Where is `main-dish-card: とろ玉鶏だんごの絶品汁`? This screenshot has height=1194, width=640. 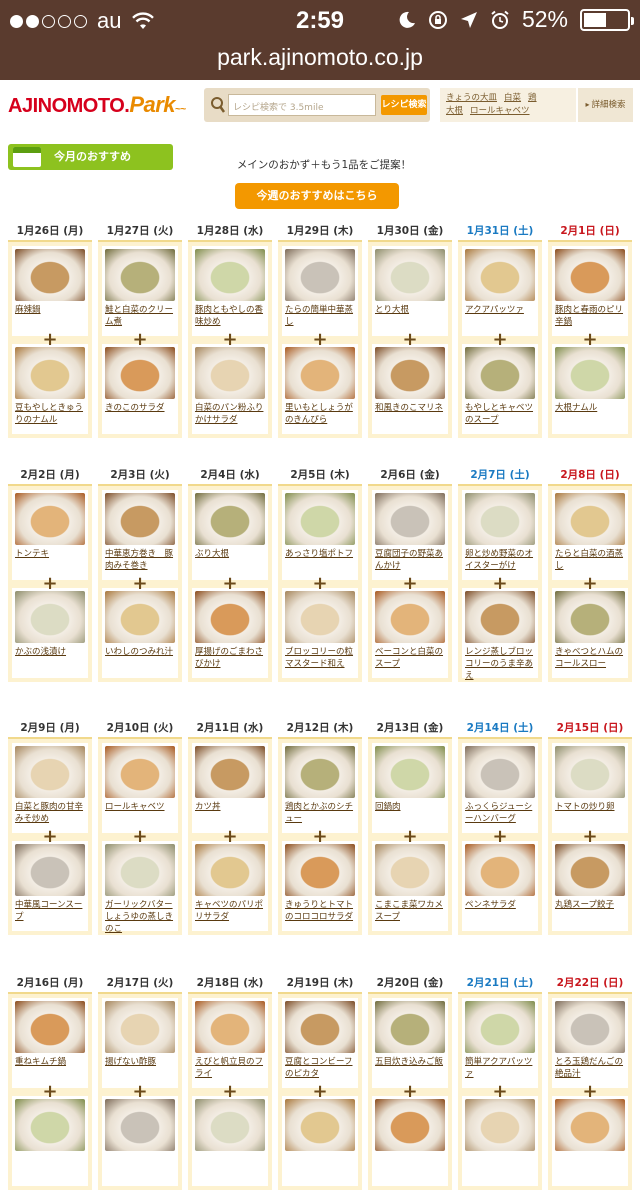 main-dish-card: とろ玉鶏だんごの絶品汁 is located at coordinates (590, 1043).